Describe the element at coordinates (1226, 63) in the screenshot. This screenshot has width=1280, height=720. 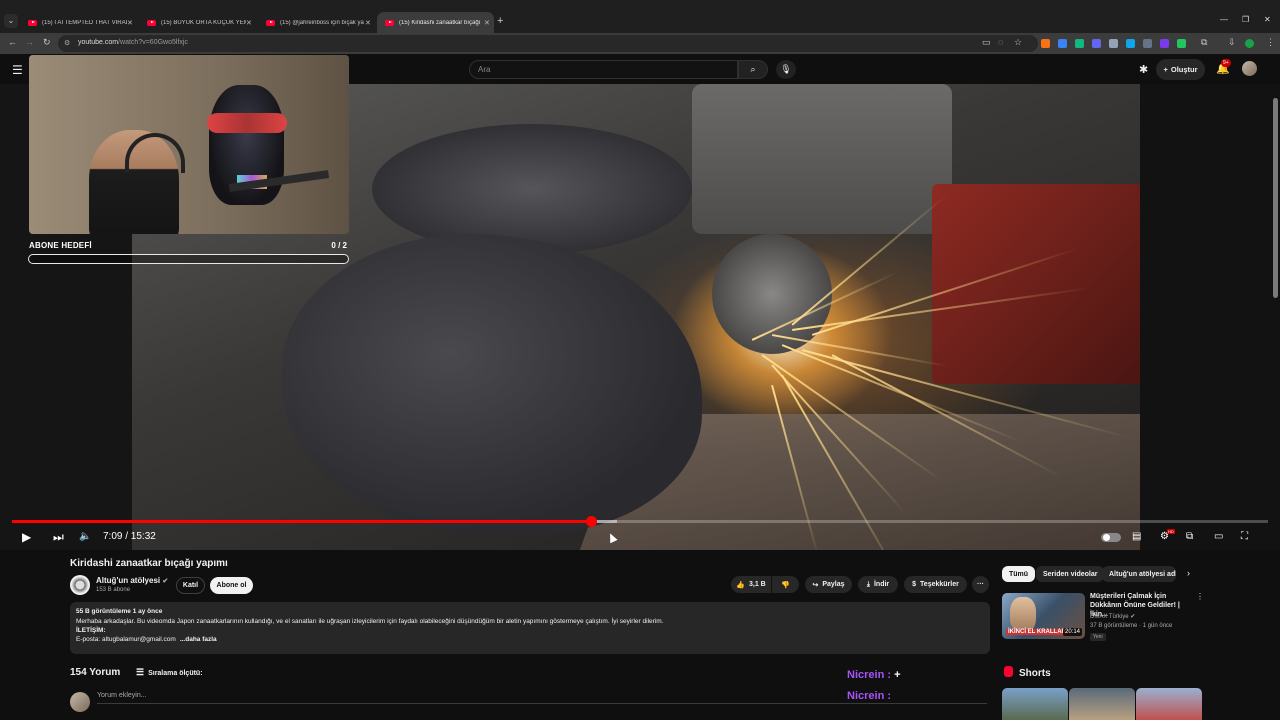
I see `notification-badge: 9+` at that location.